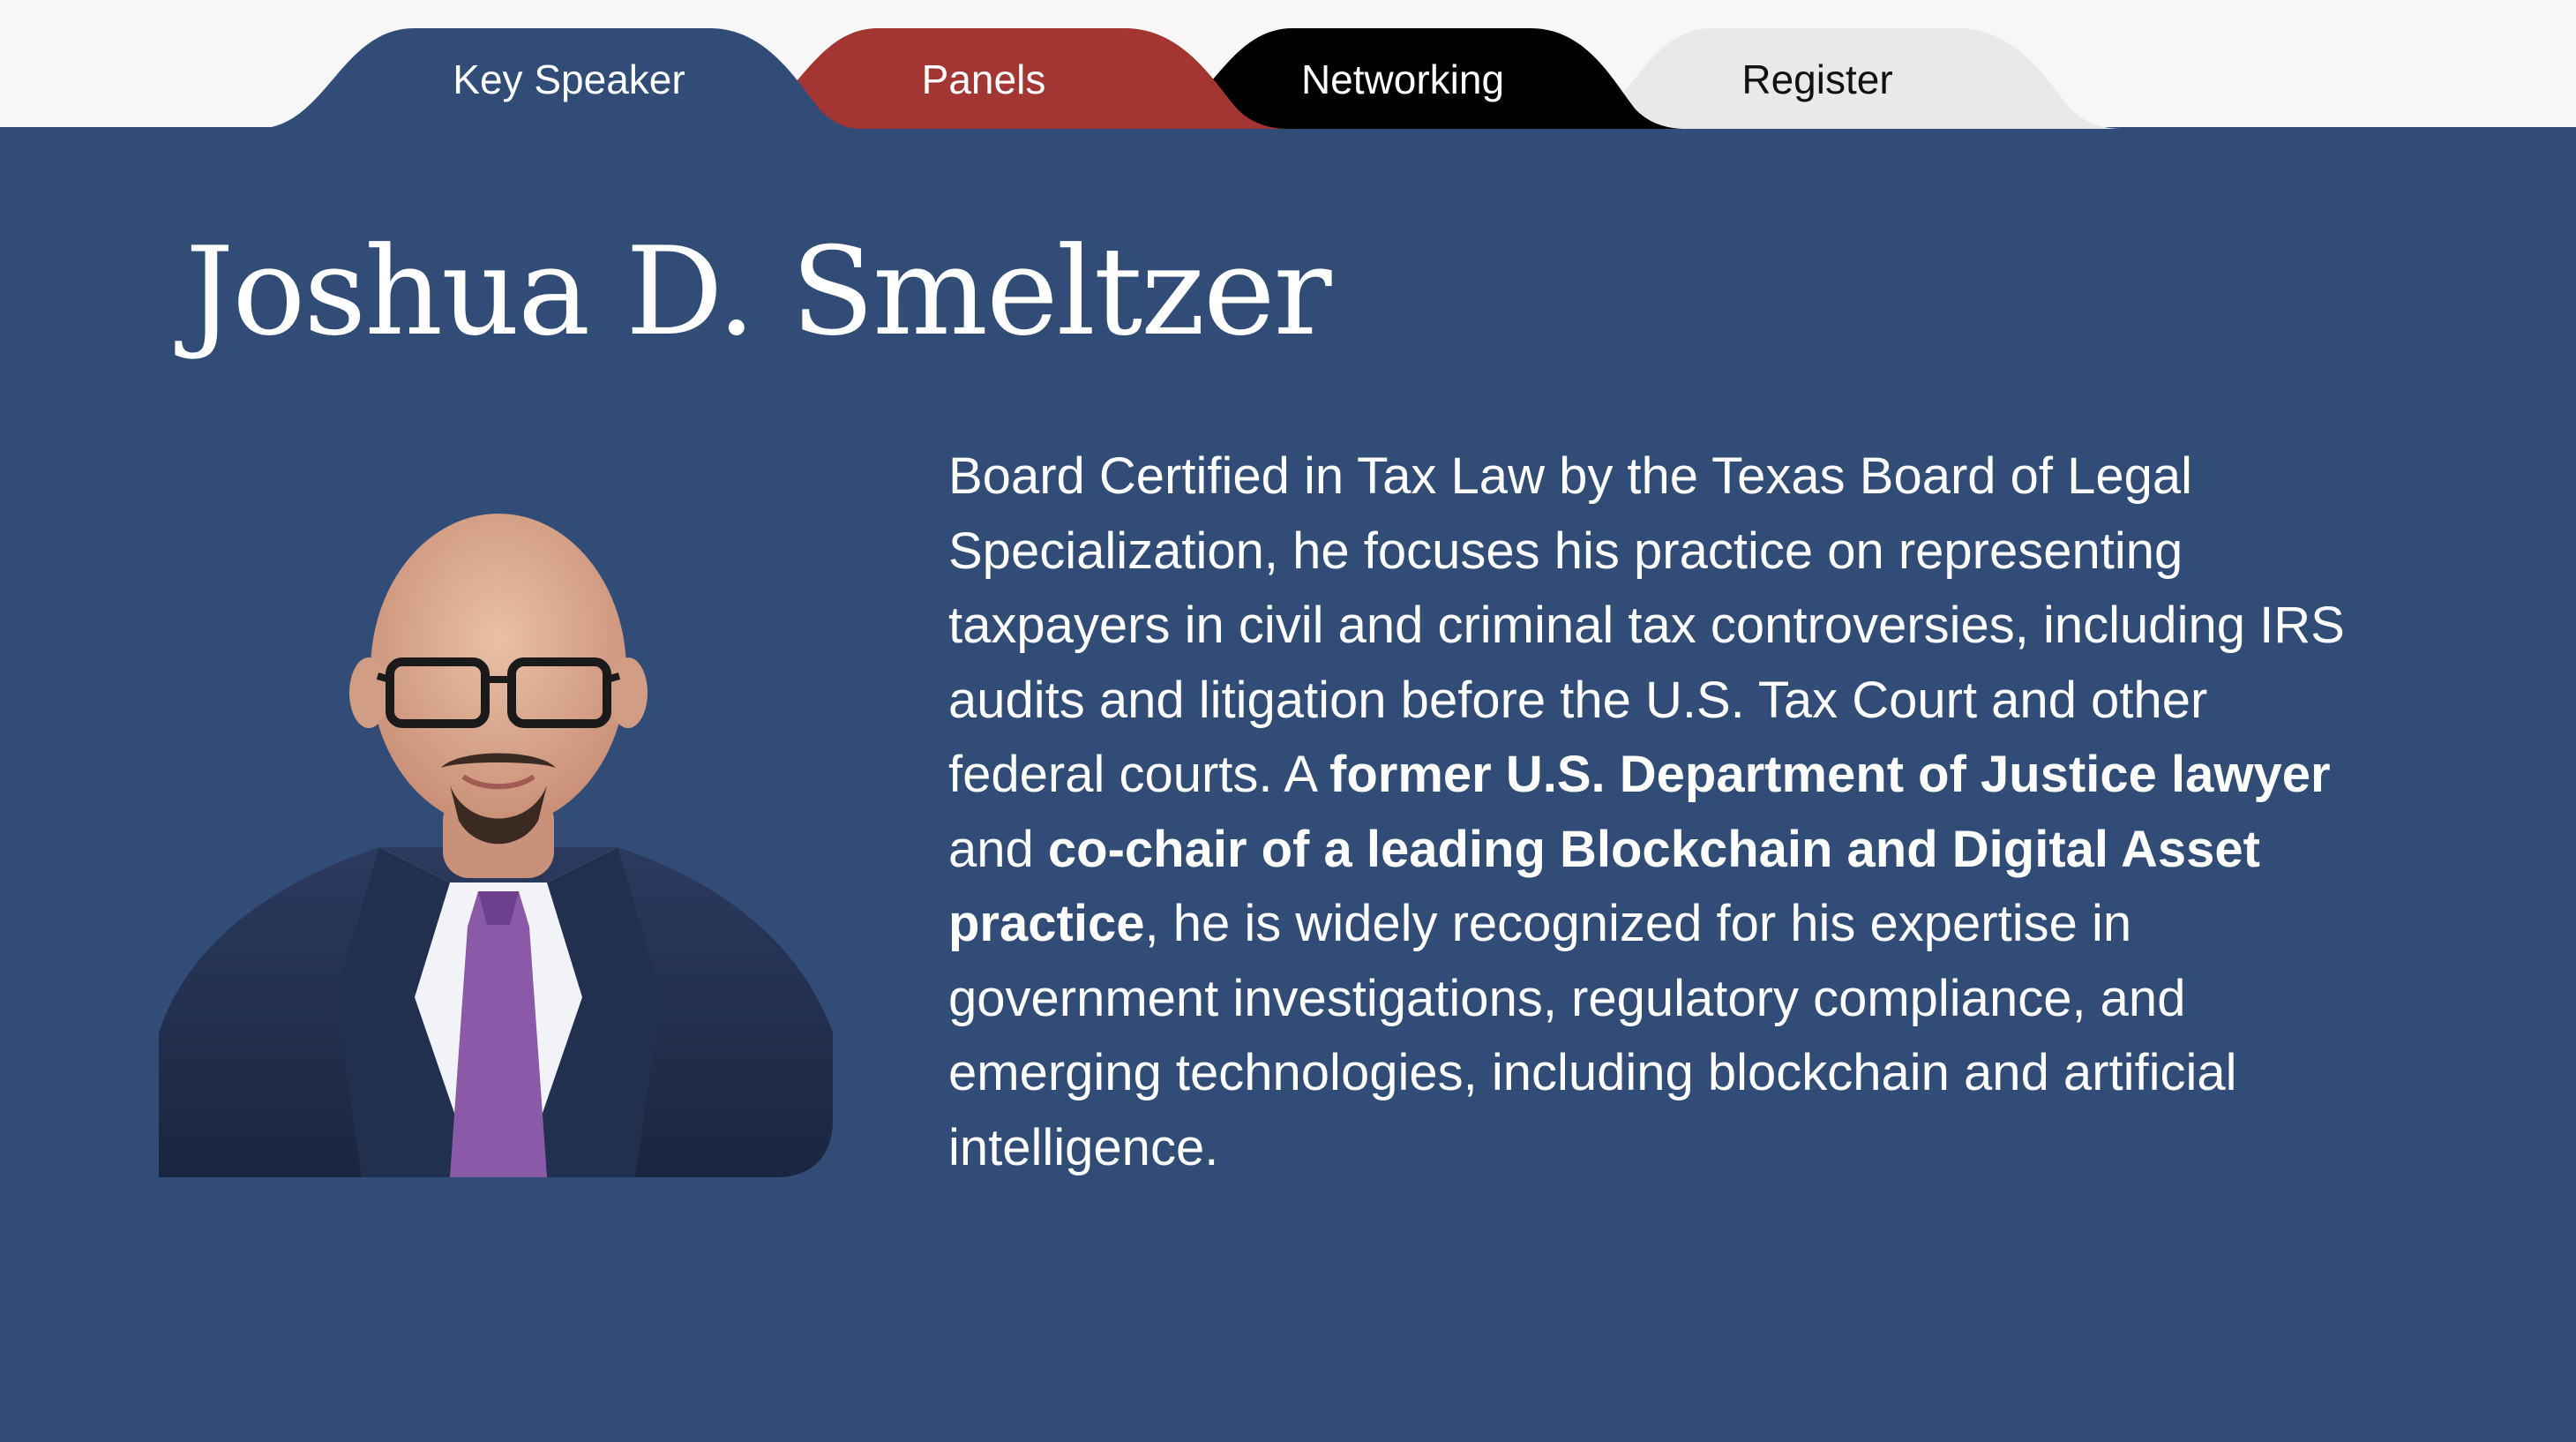 This screenshot has width=2576, height=1442. I want to click on bio-highlight-doj: former U.S. Department of Justice lawyer, so click(1830, 774).